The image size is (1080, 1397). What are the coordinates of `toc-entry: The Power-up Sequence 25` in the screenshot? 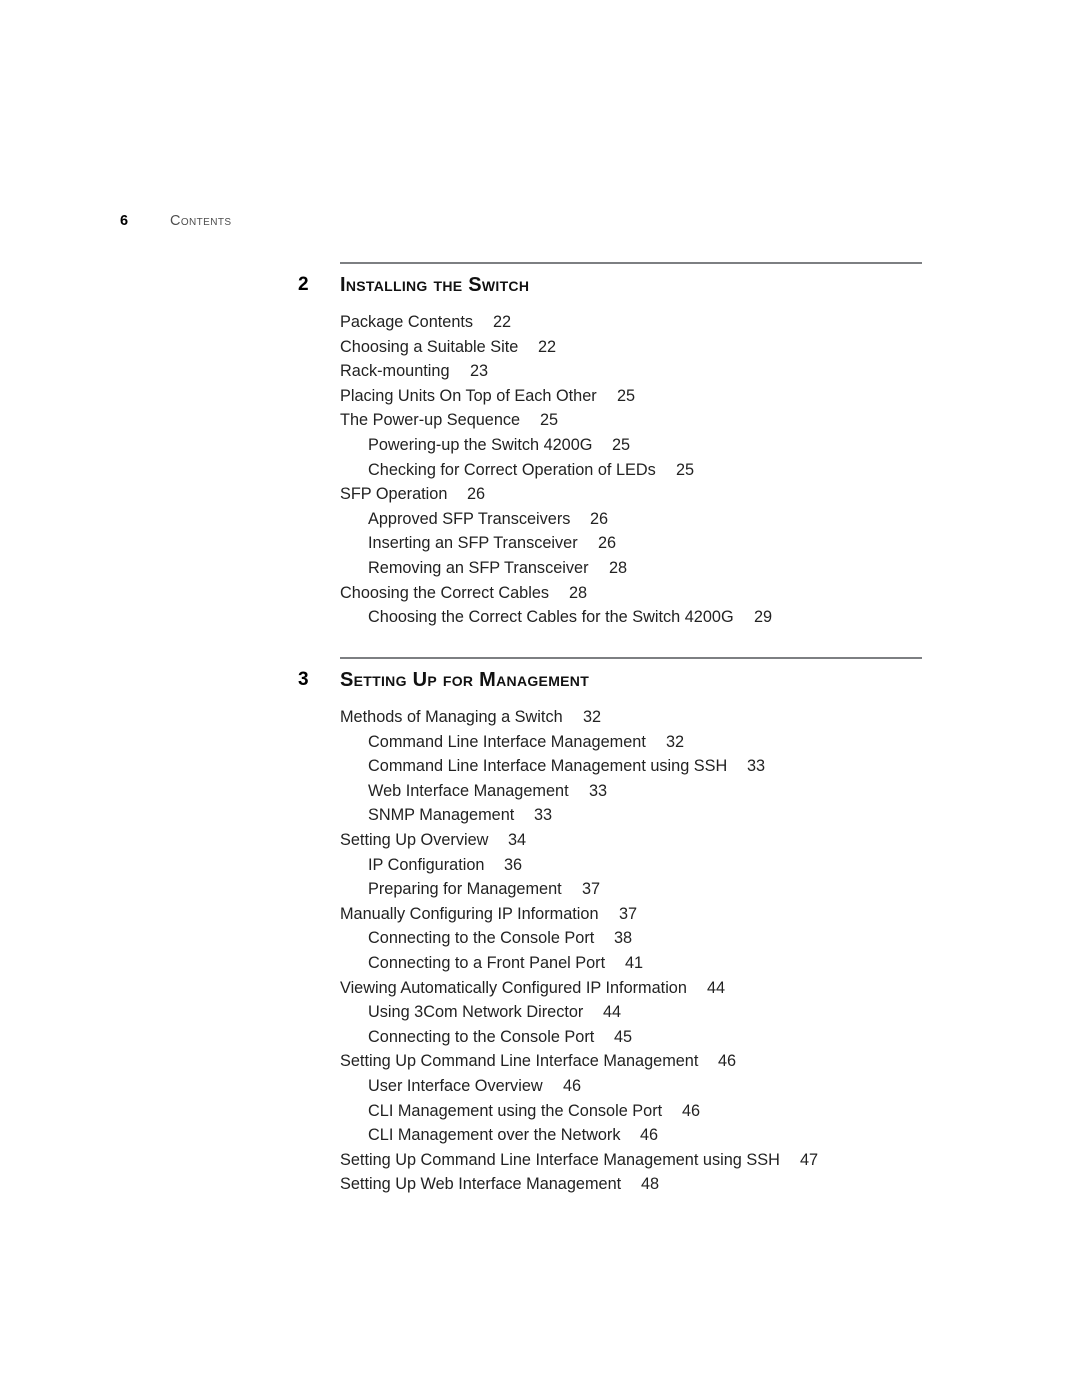 It's located at (540, 420).